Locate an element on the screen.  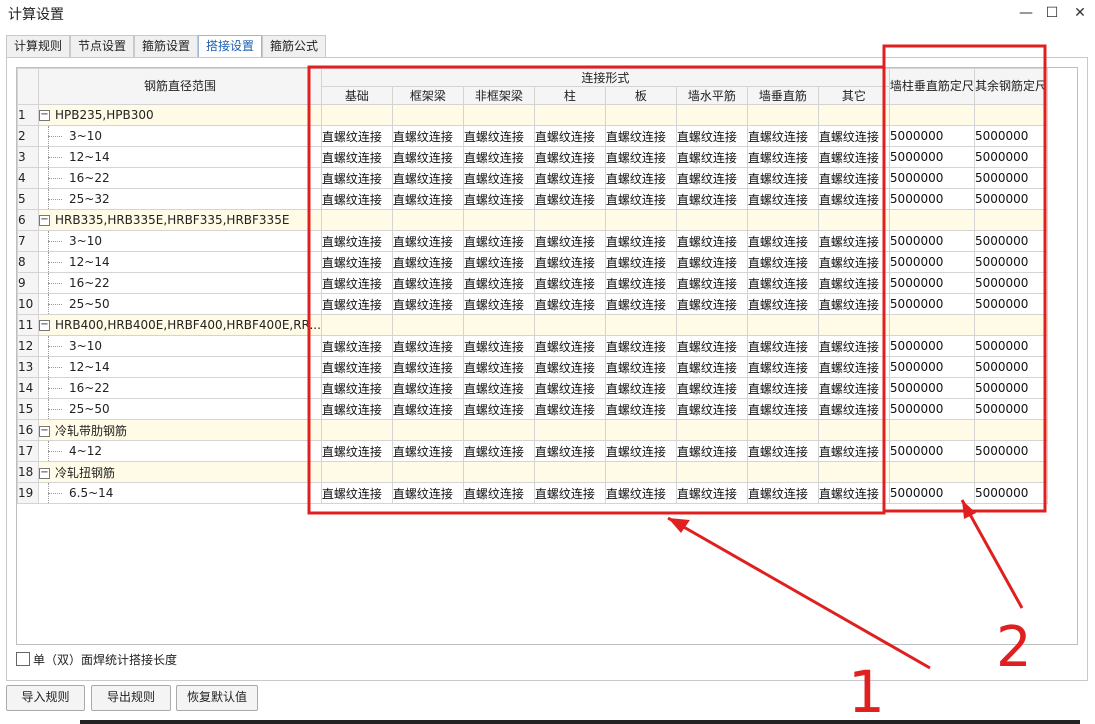
import-rules-button: 导入规则 is located at coordinates (45, 698).